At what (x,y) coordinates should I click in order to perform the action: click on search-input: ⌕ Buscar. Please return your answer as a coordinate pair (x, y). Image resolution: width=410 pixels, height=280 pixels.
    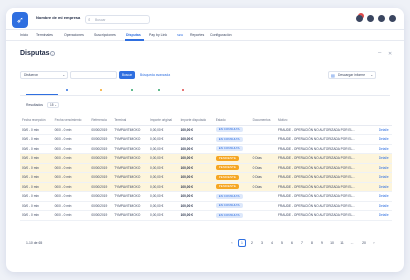
    Looking at the image, I should click on (117, 19).